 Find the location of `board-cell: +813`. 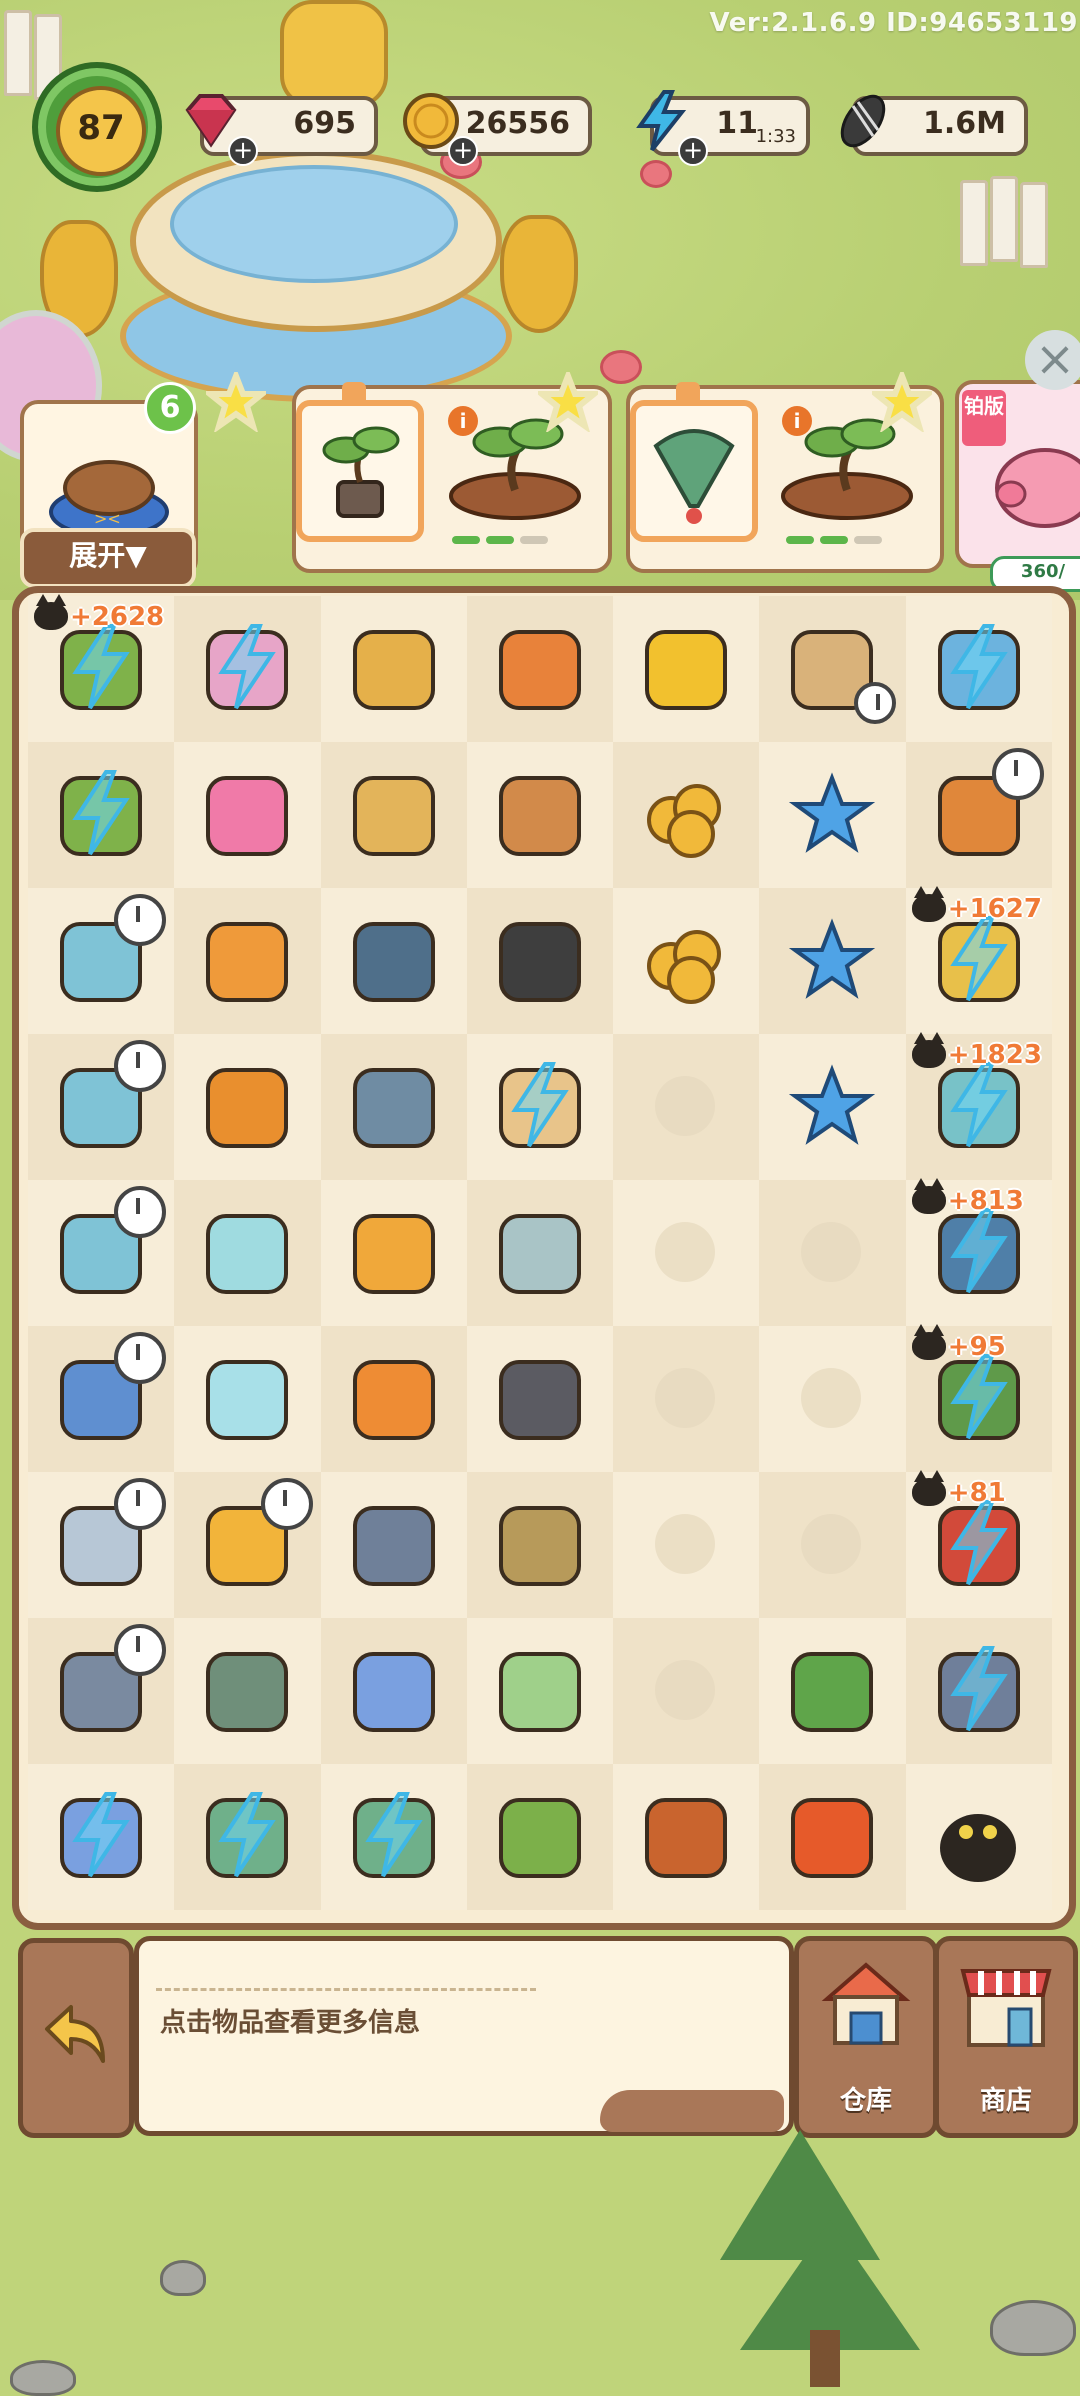

board-cell: +813 is located at coordinates (979, 1252).